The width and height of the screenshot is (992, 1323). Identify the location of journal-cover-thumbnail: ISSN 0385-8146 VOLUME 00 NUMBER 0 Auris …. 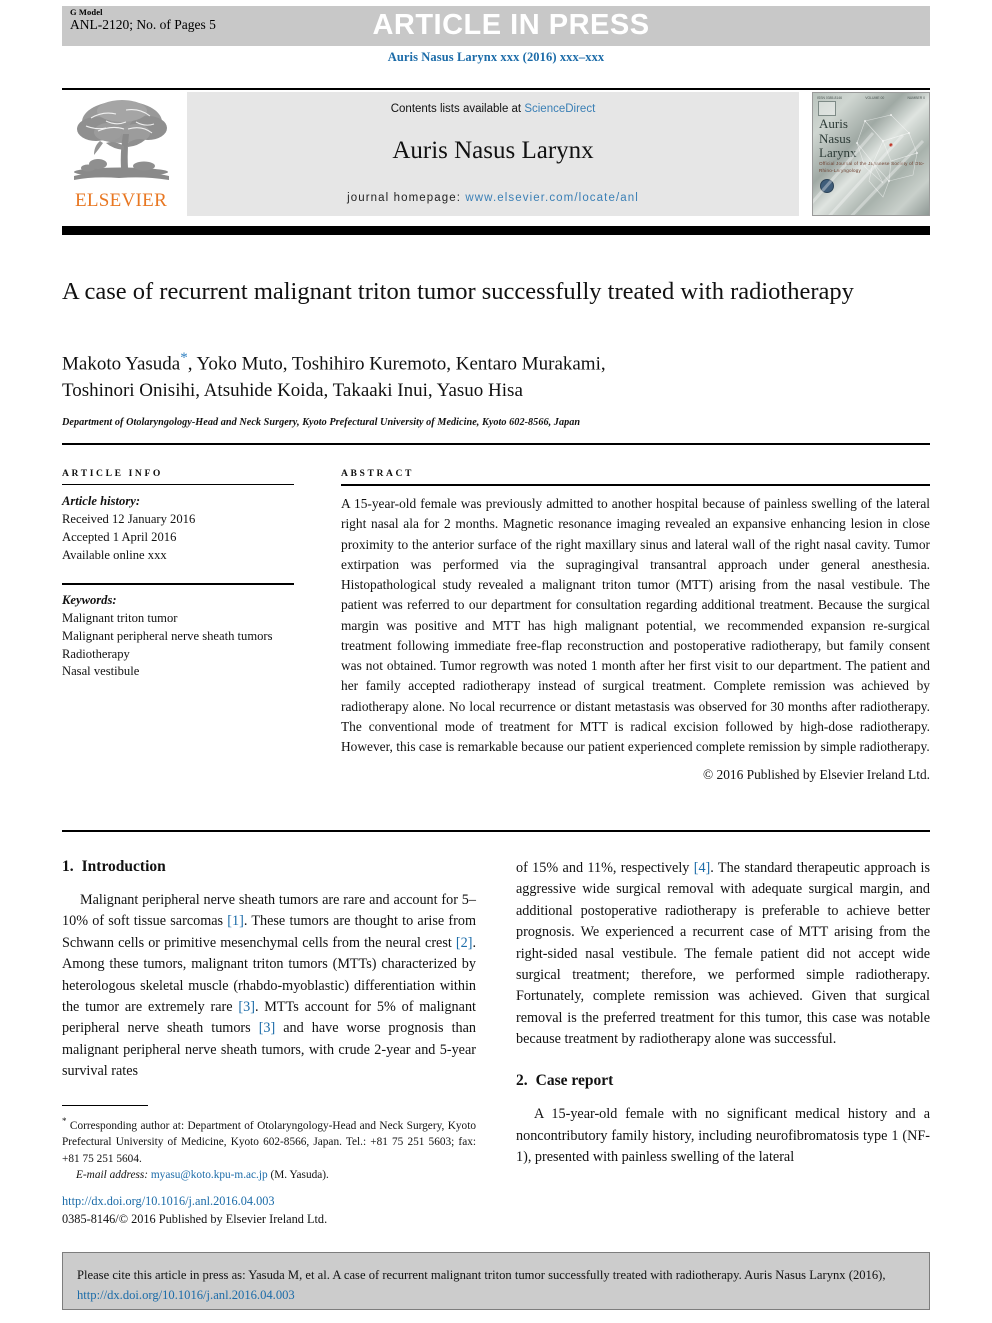
(871, 154).